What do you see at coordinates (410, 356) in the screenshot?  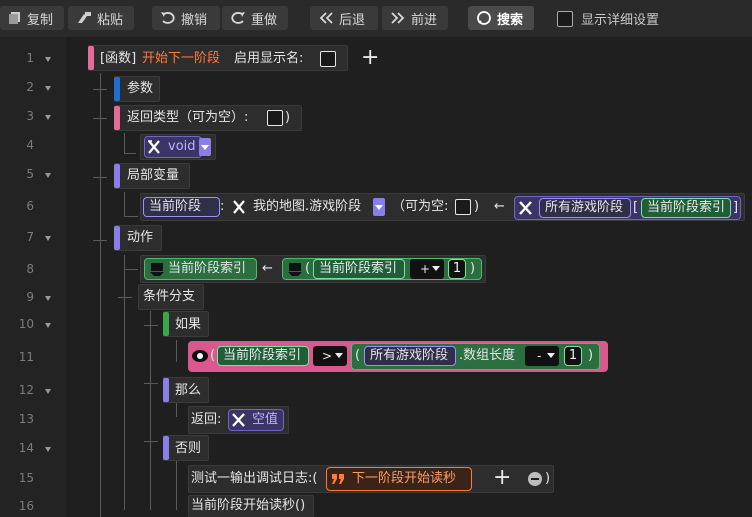 I see `array-variable: 所有游戏阶段` at bounding box center [410, 356].